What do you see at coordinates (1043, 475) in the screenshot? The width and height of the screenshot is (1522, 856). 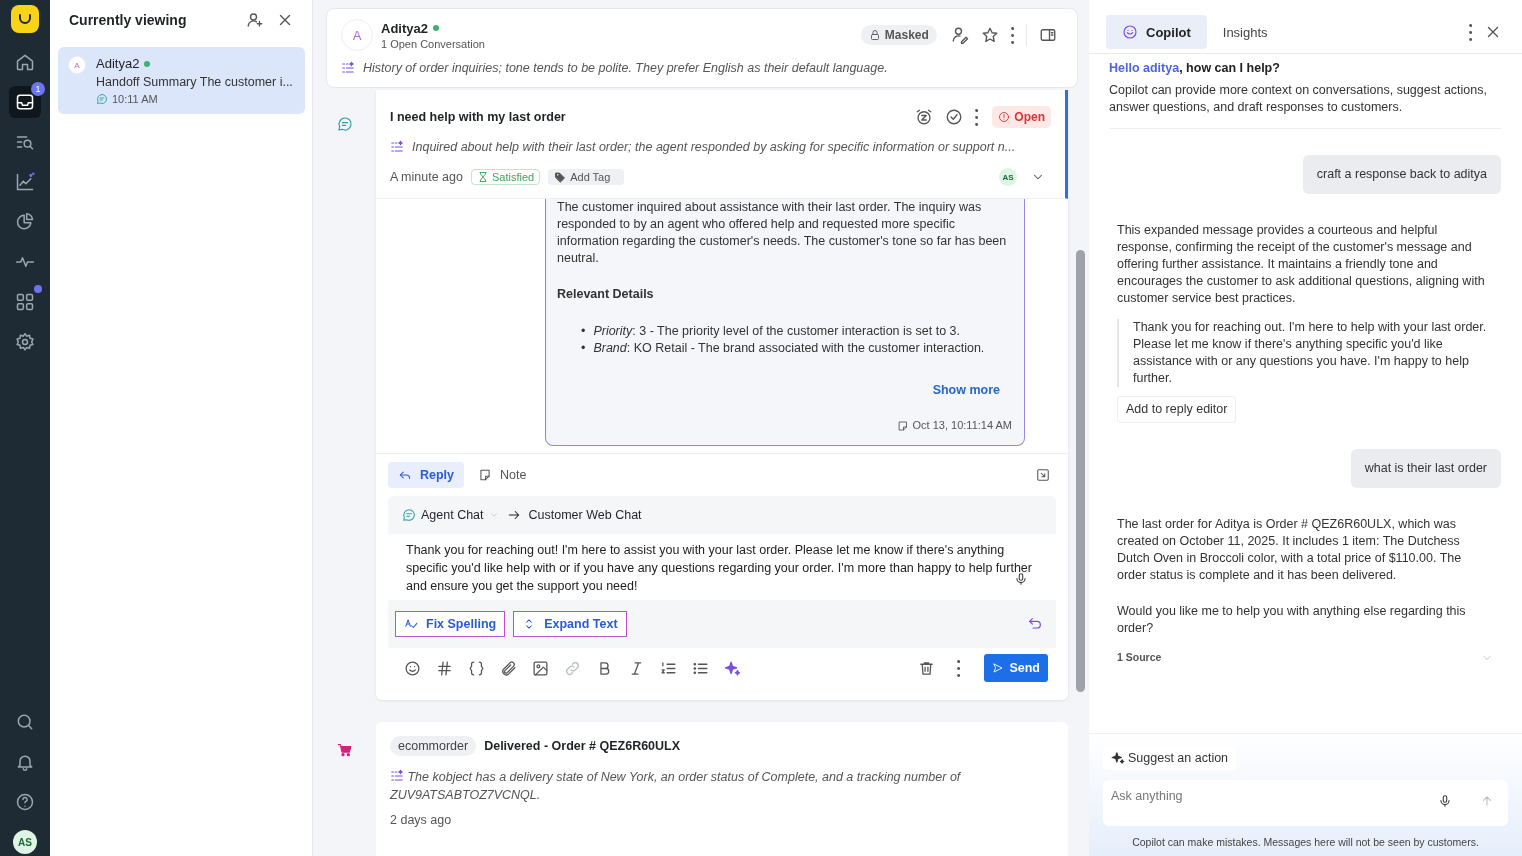 I see `expand-icon` at bounding box center [1043, 475].